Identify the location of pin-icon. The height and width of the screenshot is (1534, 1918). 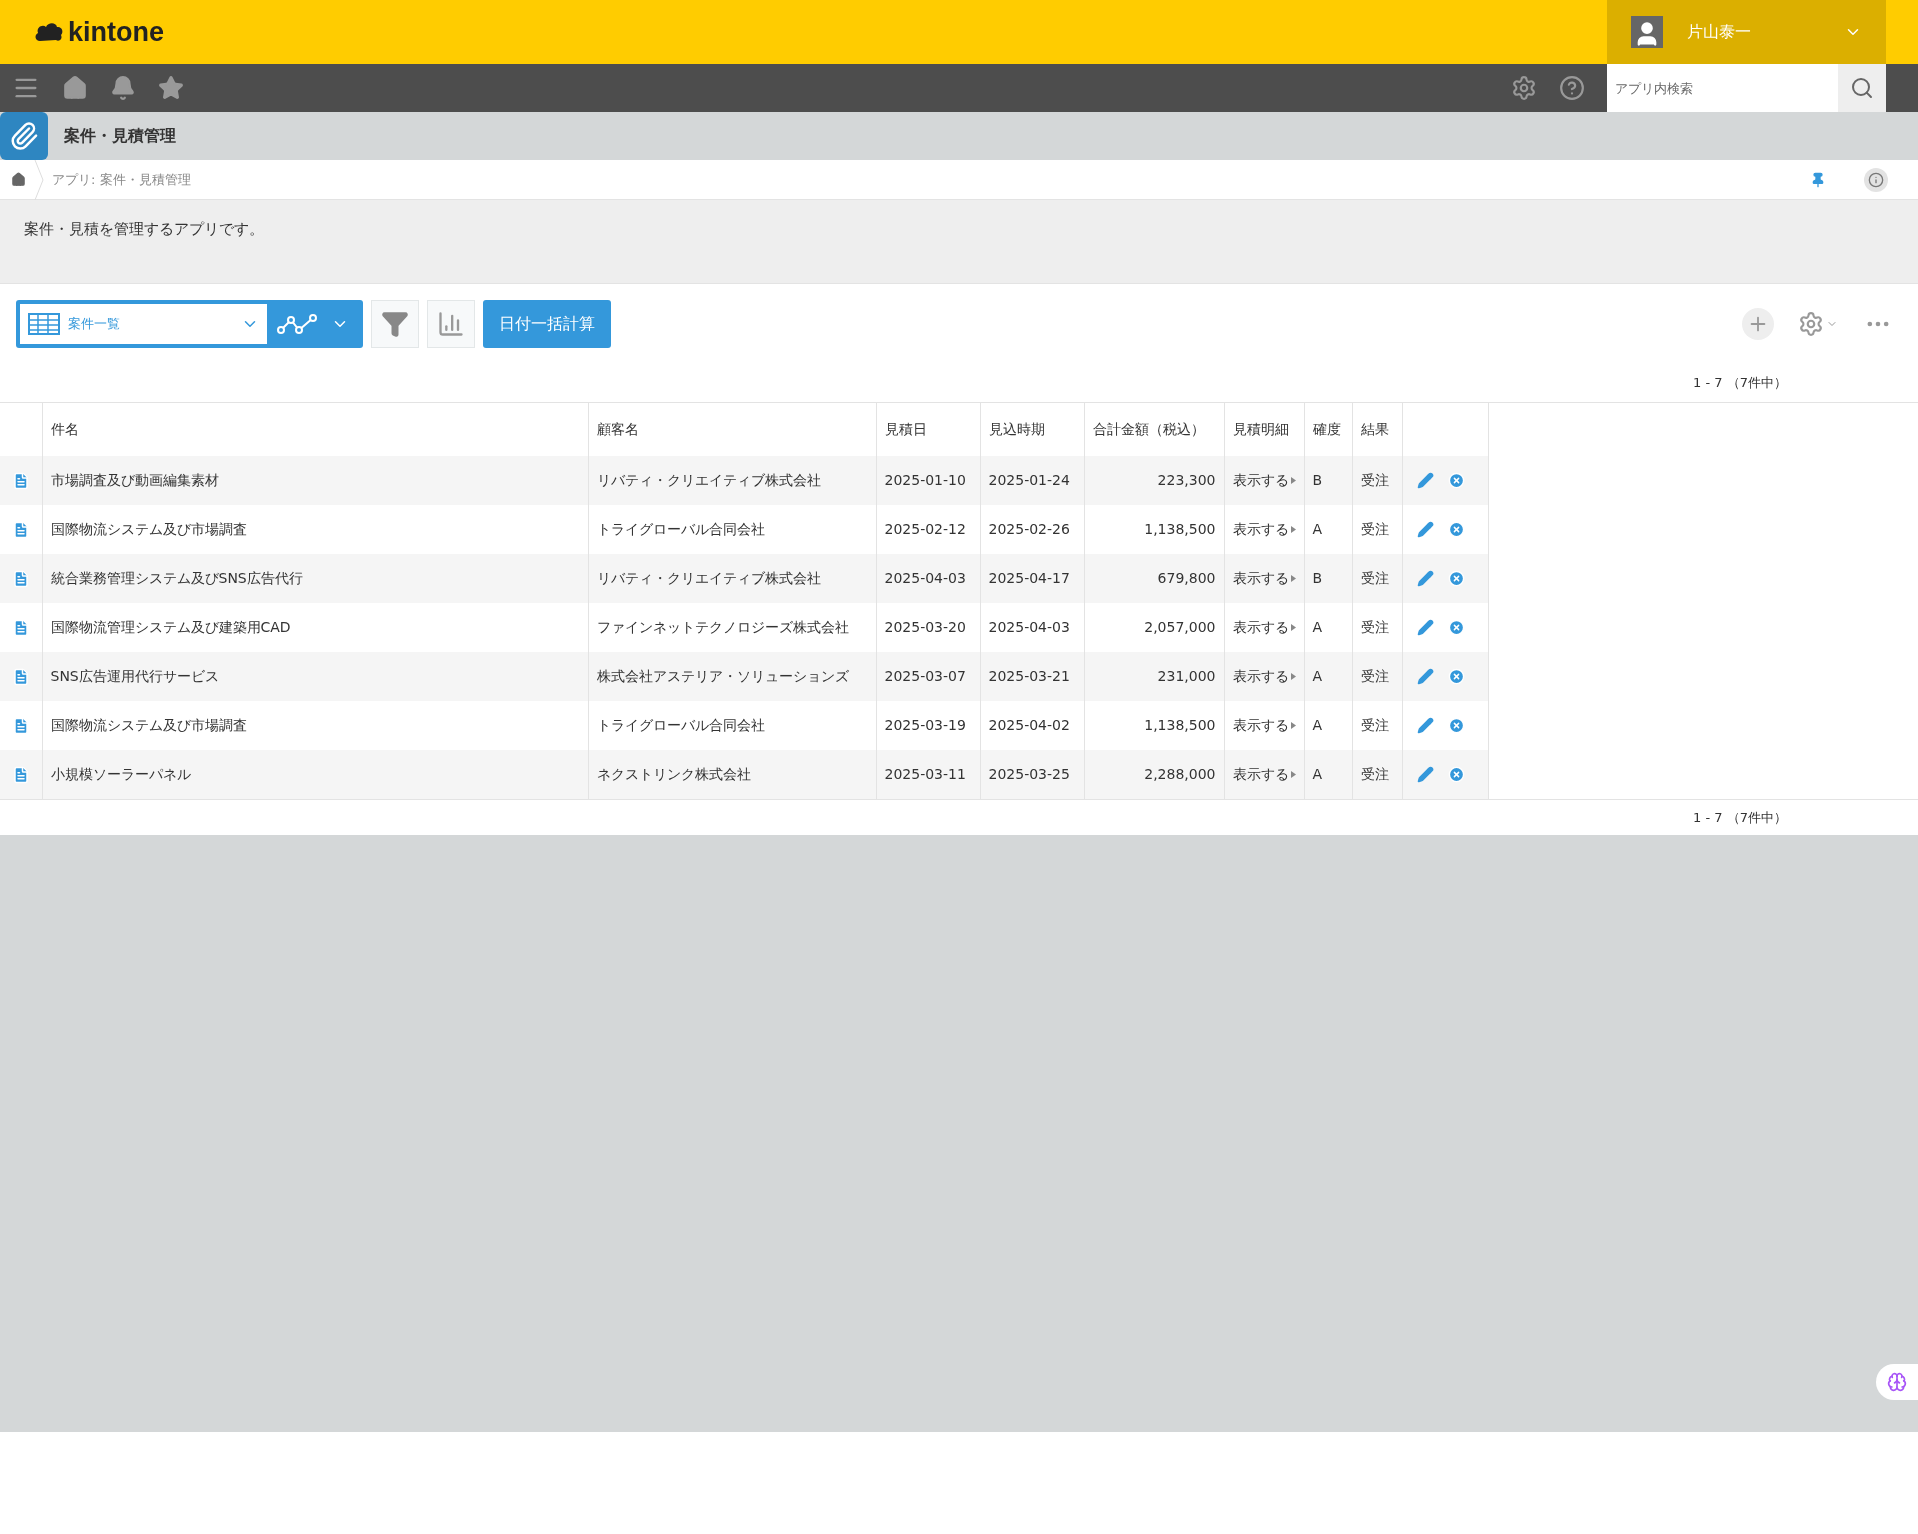
(1818, 179).